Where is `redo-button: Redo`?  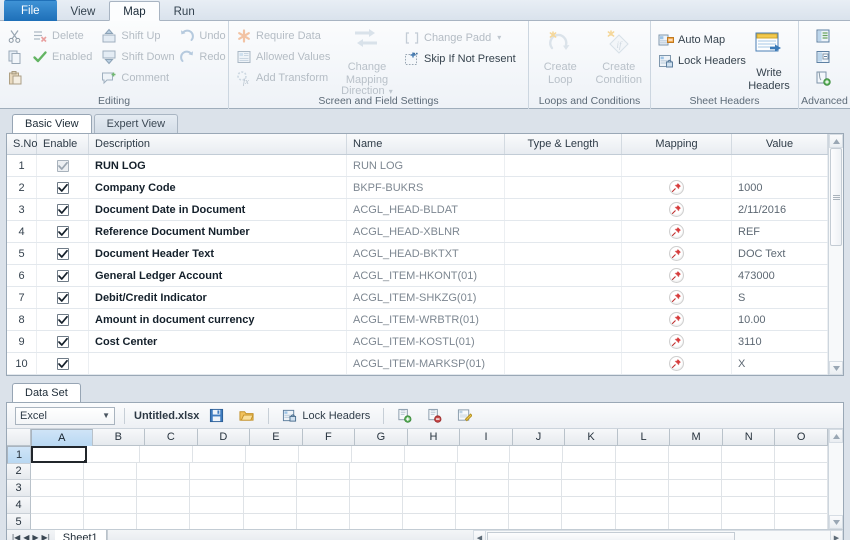
redo-button: Redo is located at coordinates (202, 56).